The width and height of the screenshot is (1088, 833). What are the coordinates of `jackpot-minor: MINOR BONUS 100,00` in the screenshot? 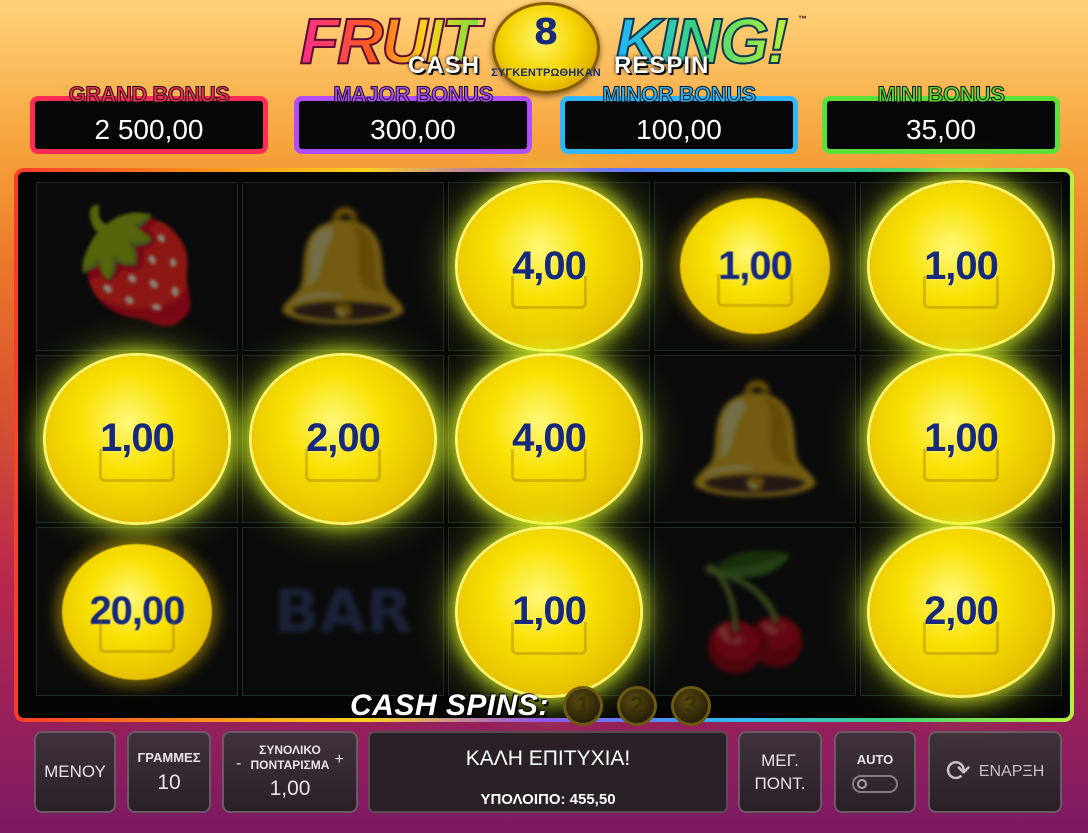 It's located at (679, 118).